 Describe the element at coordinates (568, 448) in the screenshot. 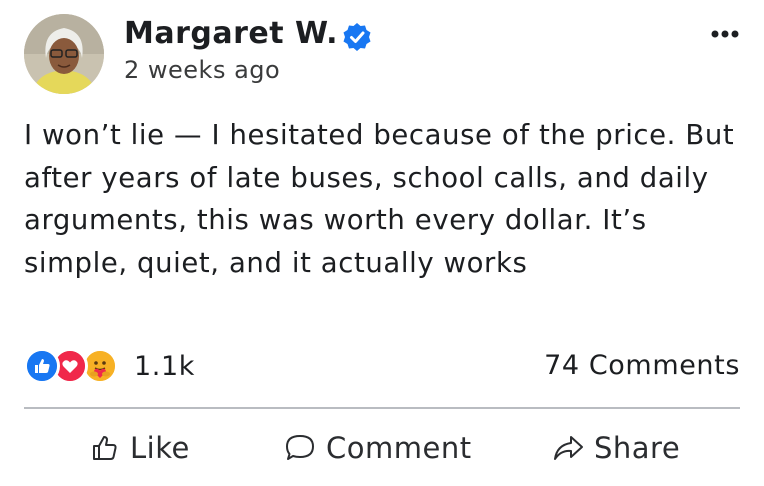

I see `share-arrow-icon` at that location.